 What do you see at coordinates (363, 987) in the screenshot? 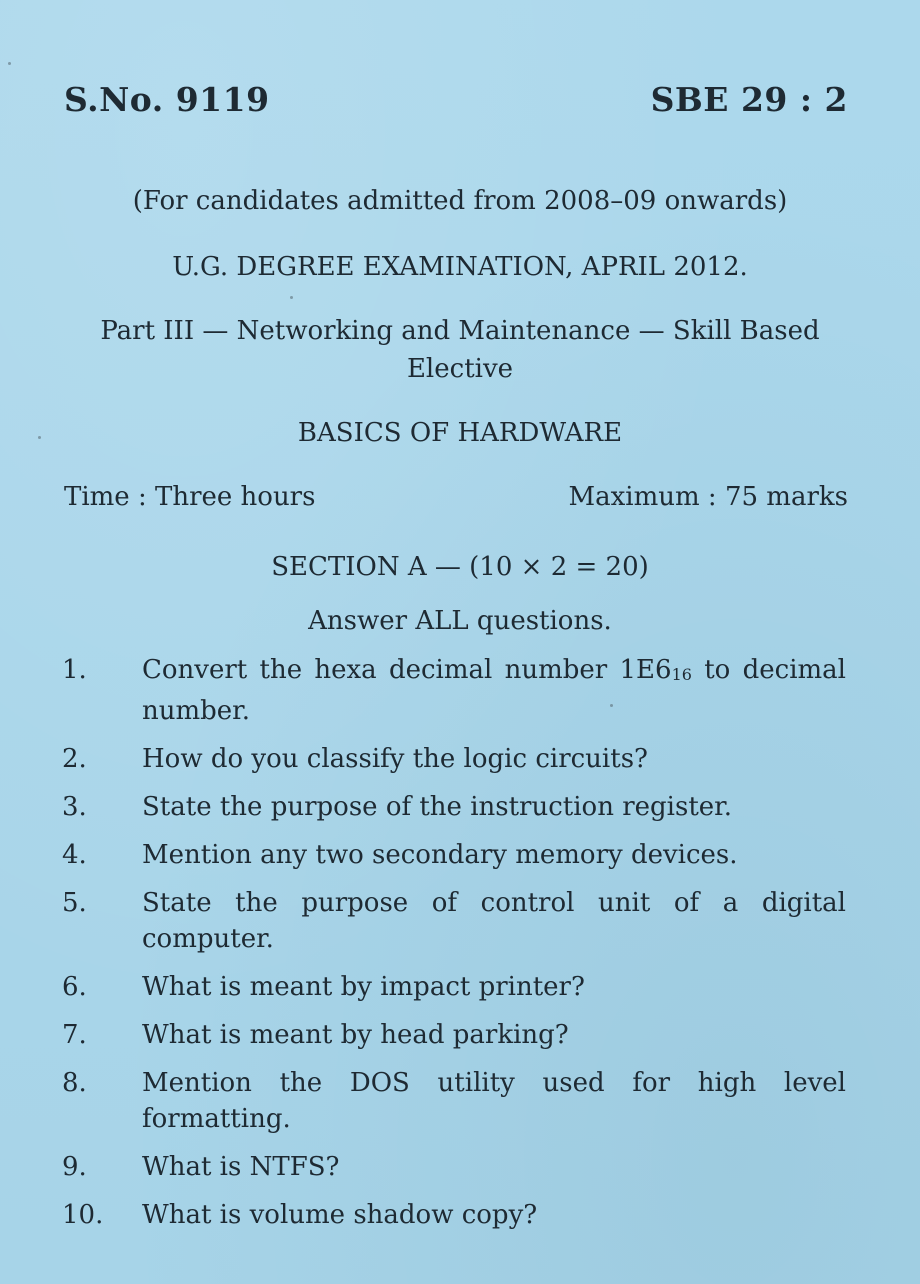
I see `question-text: What is meant by impact printer?` at bounding box center [363, 987].